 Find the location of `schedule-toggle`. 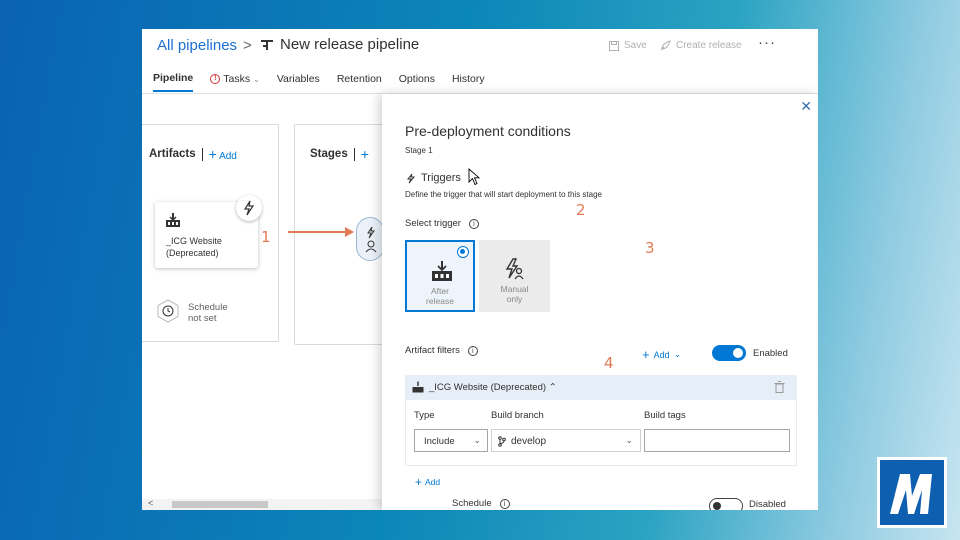

schedule-toggle is located at coordinates (726, 504).